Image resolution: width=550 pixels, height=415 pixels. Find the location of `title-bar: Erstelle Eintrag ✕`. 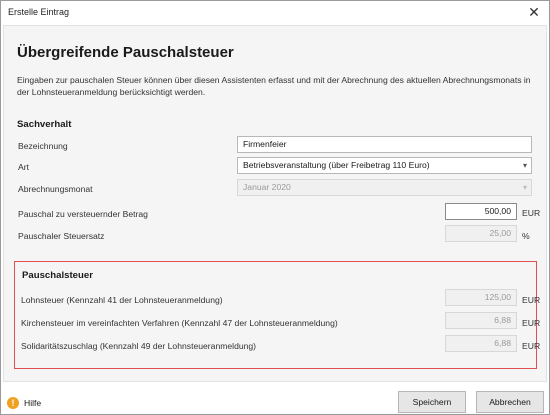

title-bar: Erstelle Eintrag ✕ is located at coordinates (275, 12).